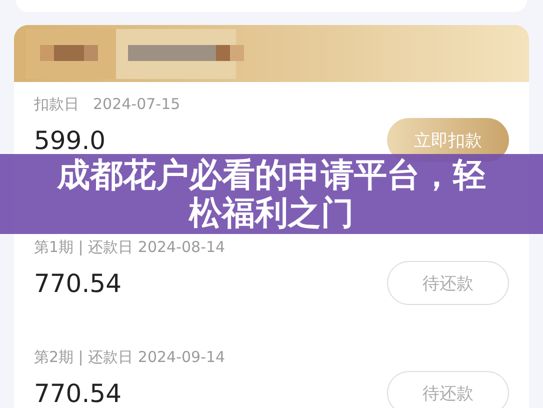 The image size is (543, 408). I want to click on payment-label: 第1期 | 还款日 2024-08-14, so click(130, 247).